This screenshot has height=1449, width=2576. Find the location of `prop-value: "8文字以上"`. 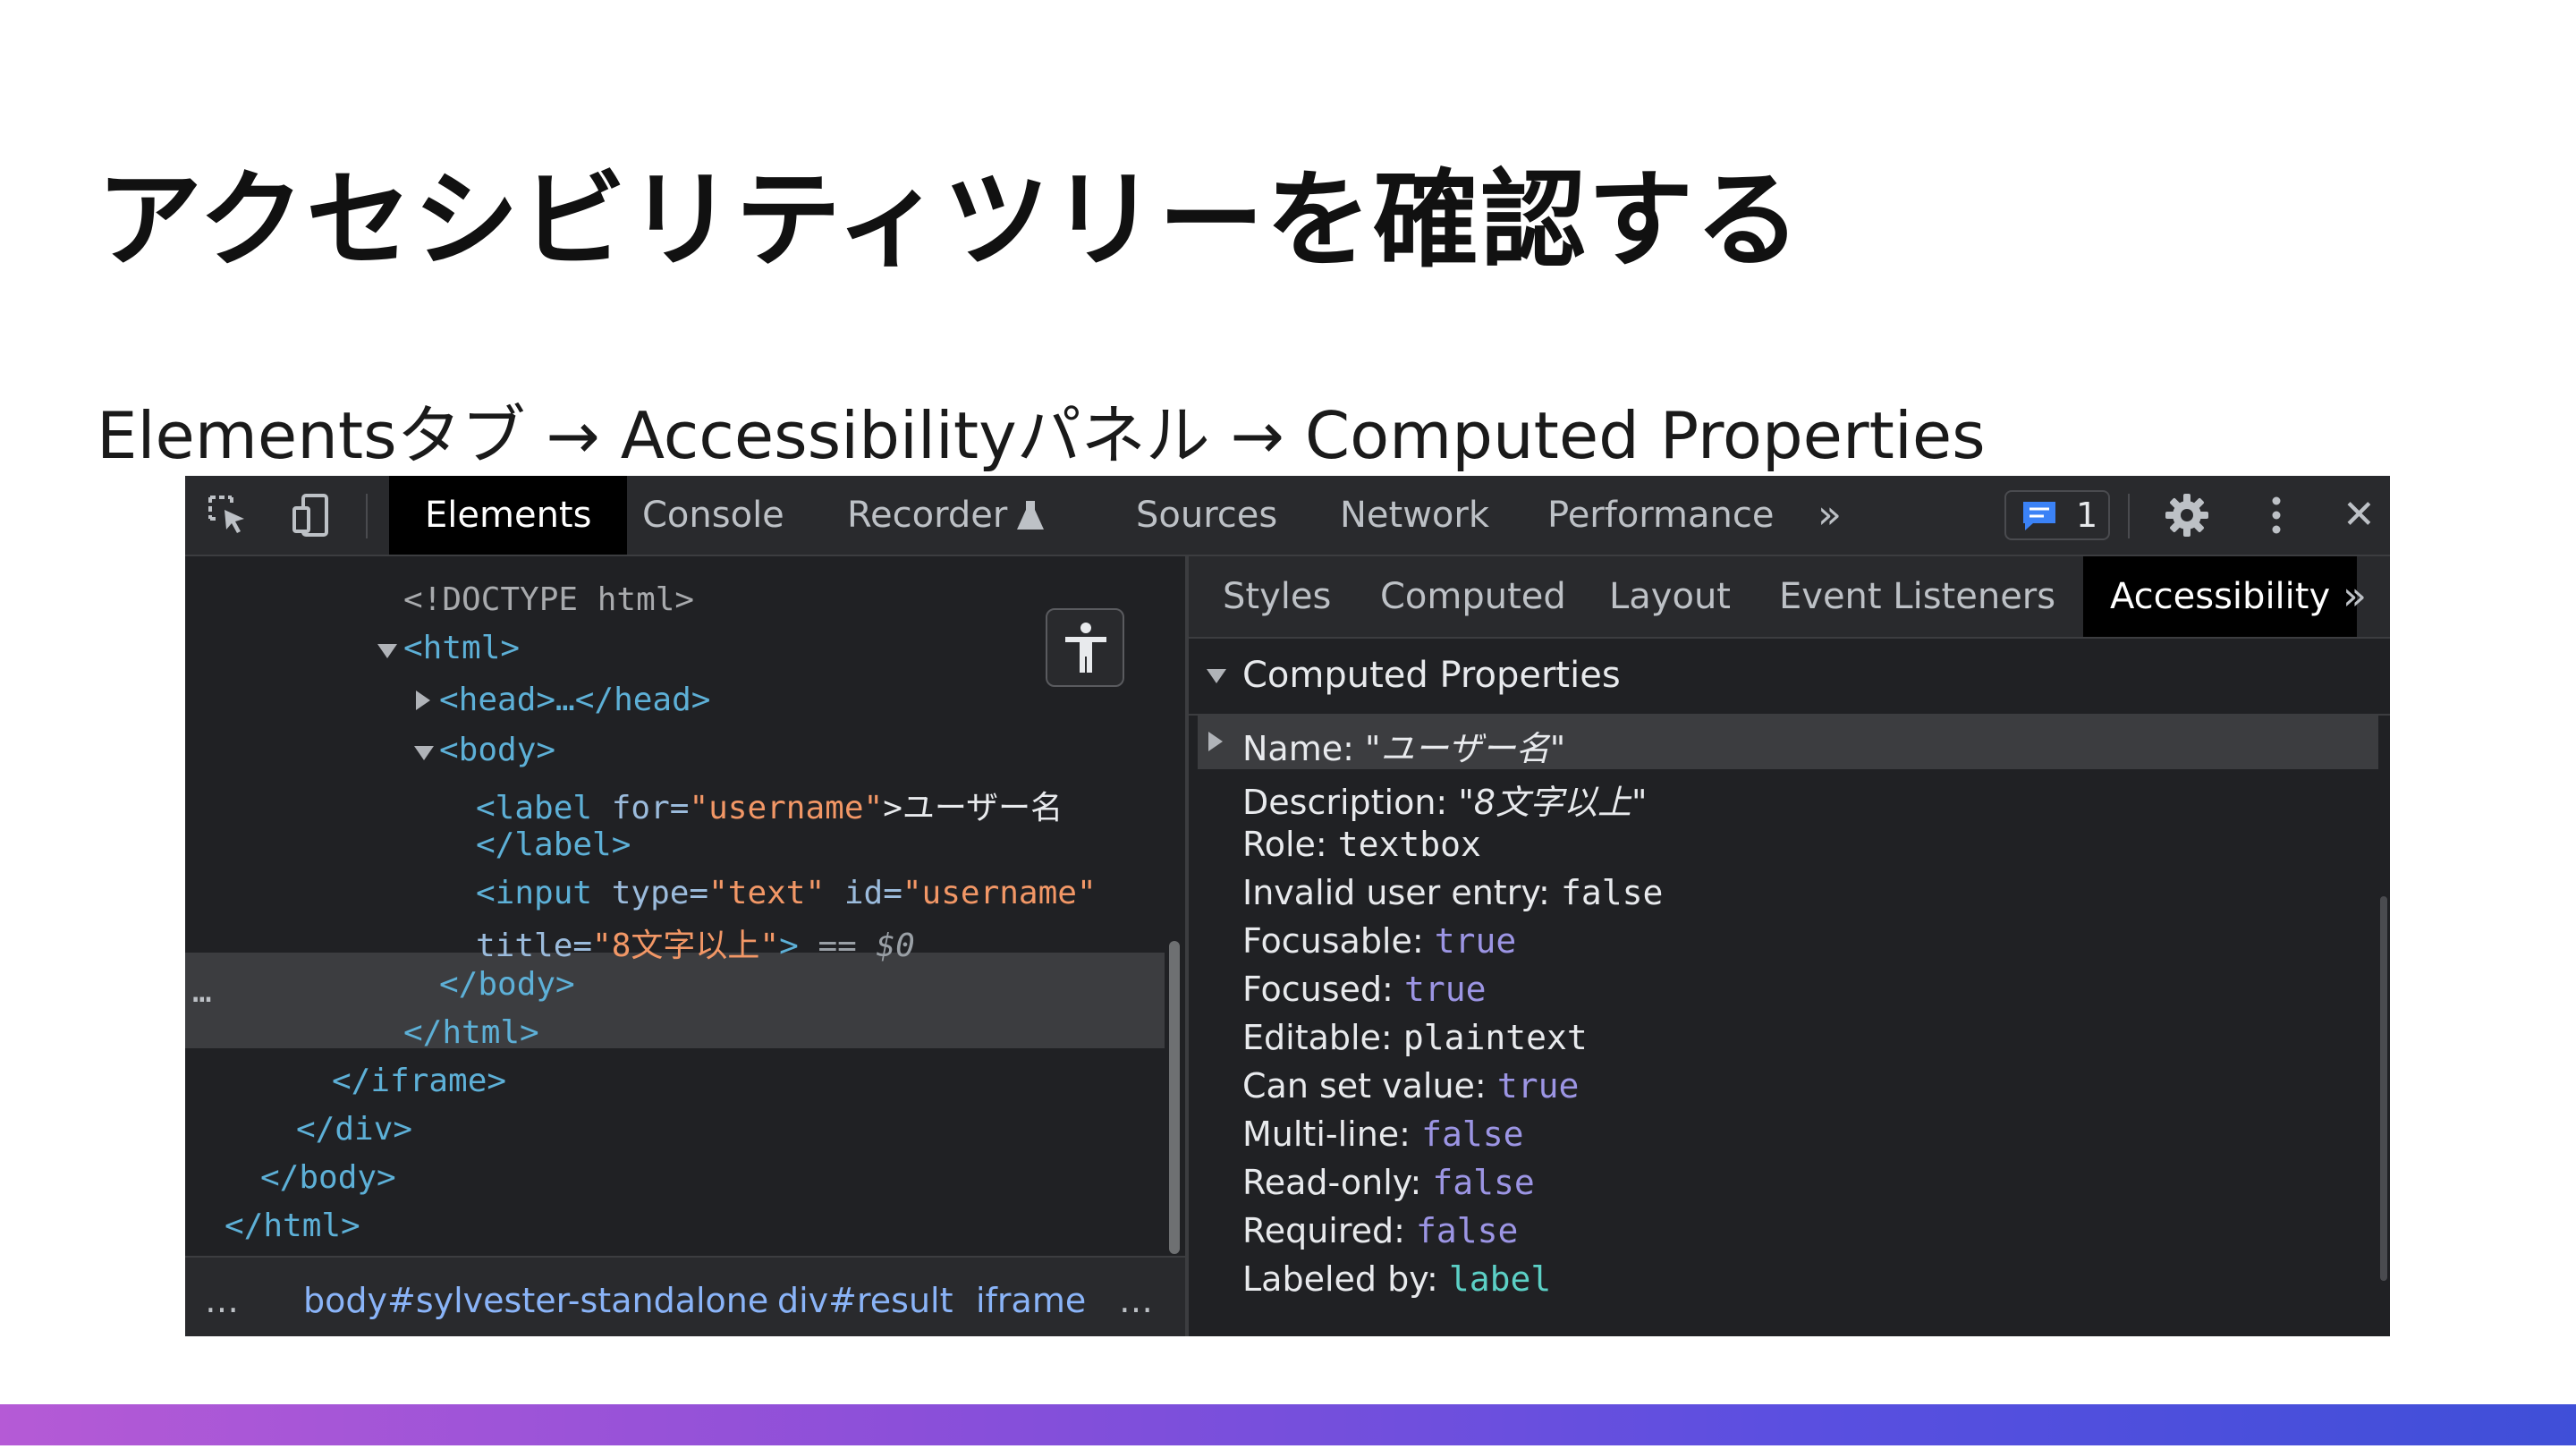

prop-value: "8文字以上" is located at coordinates (1553, 802).